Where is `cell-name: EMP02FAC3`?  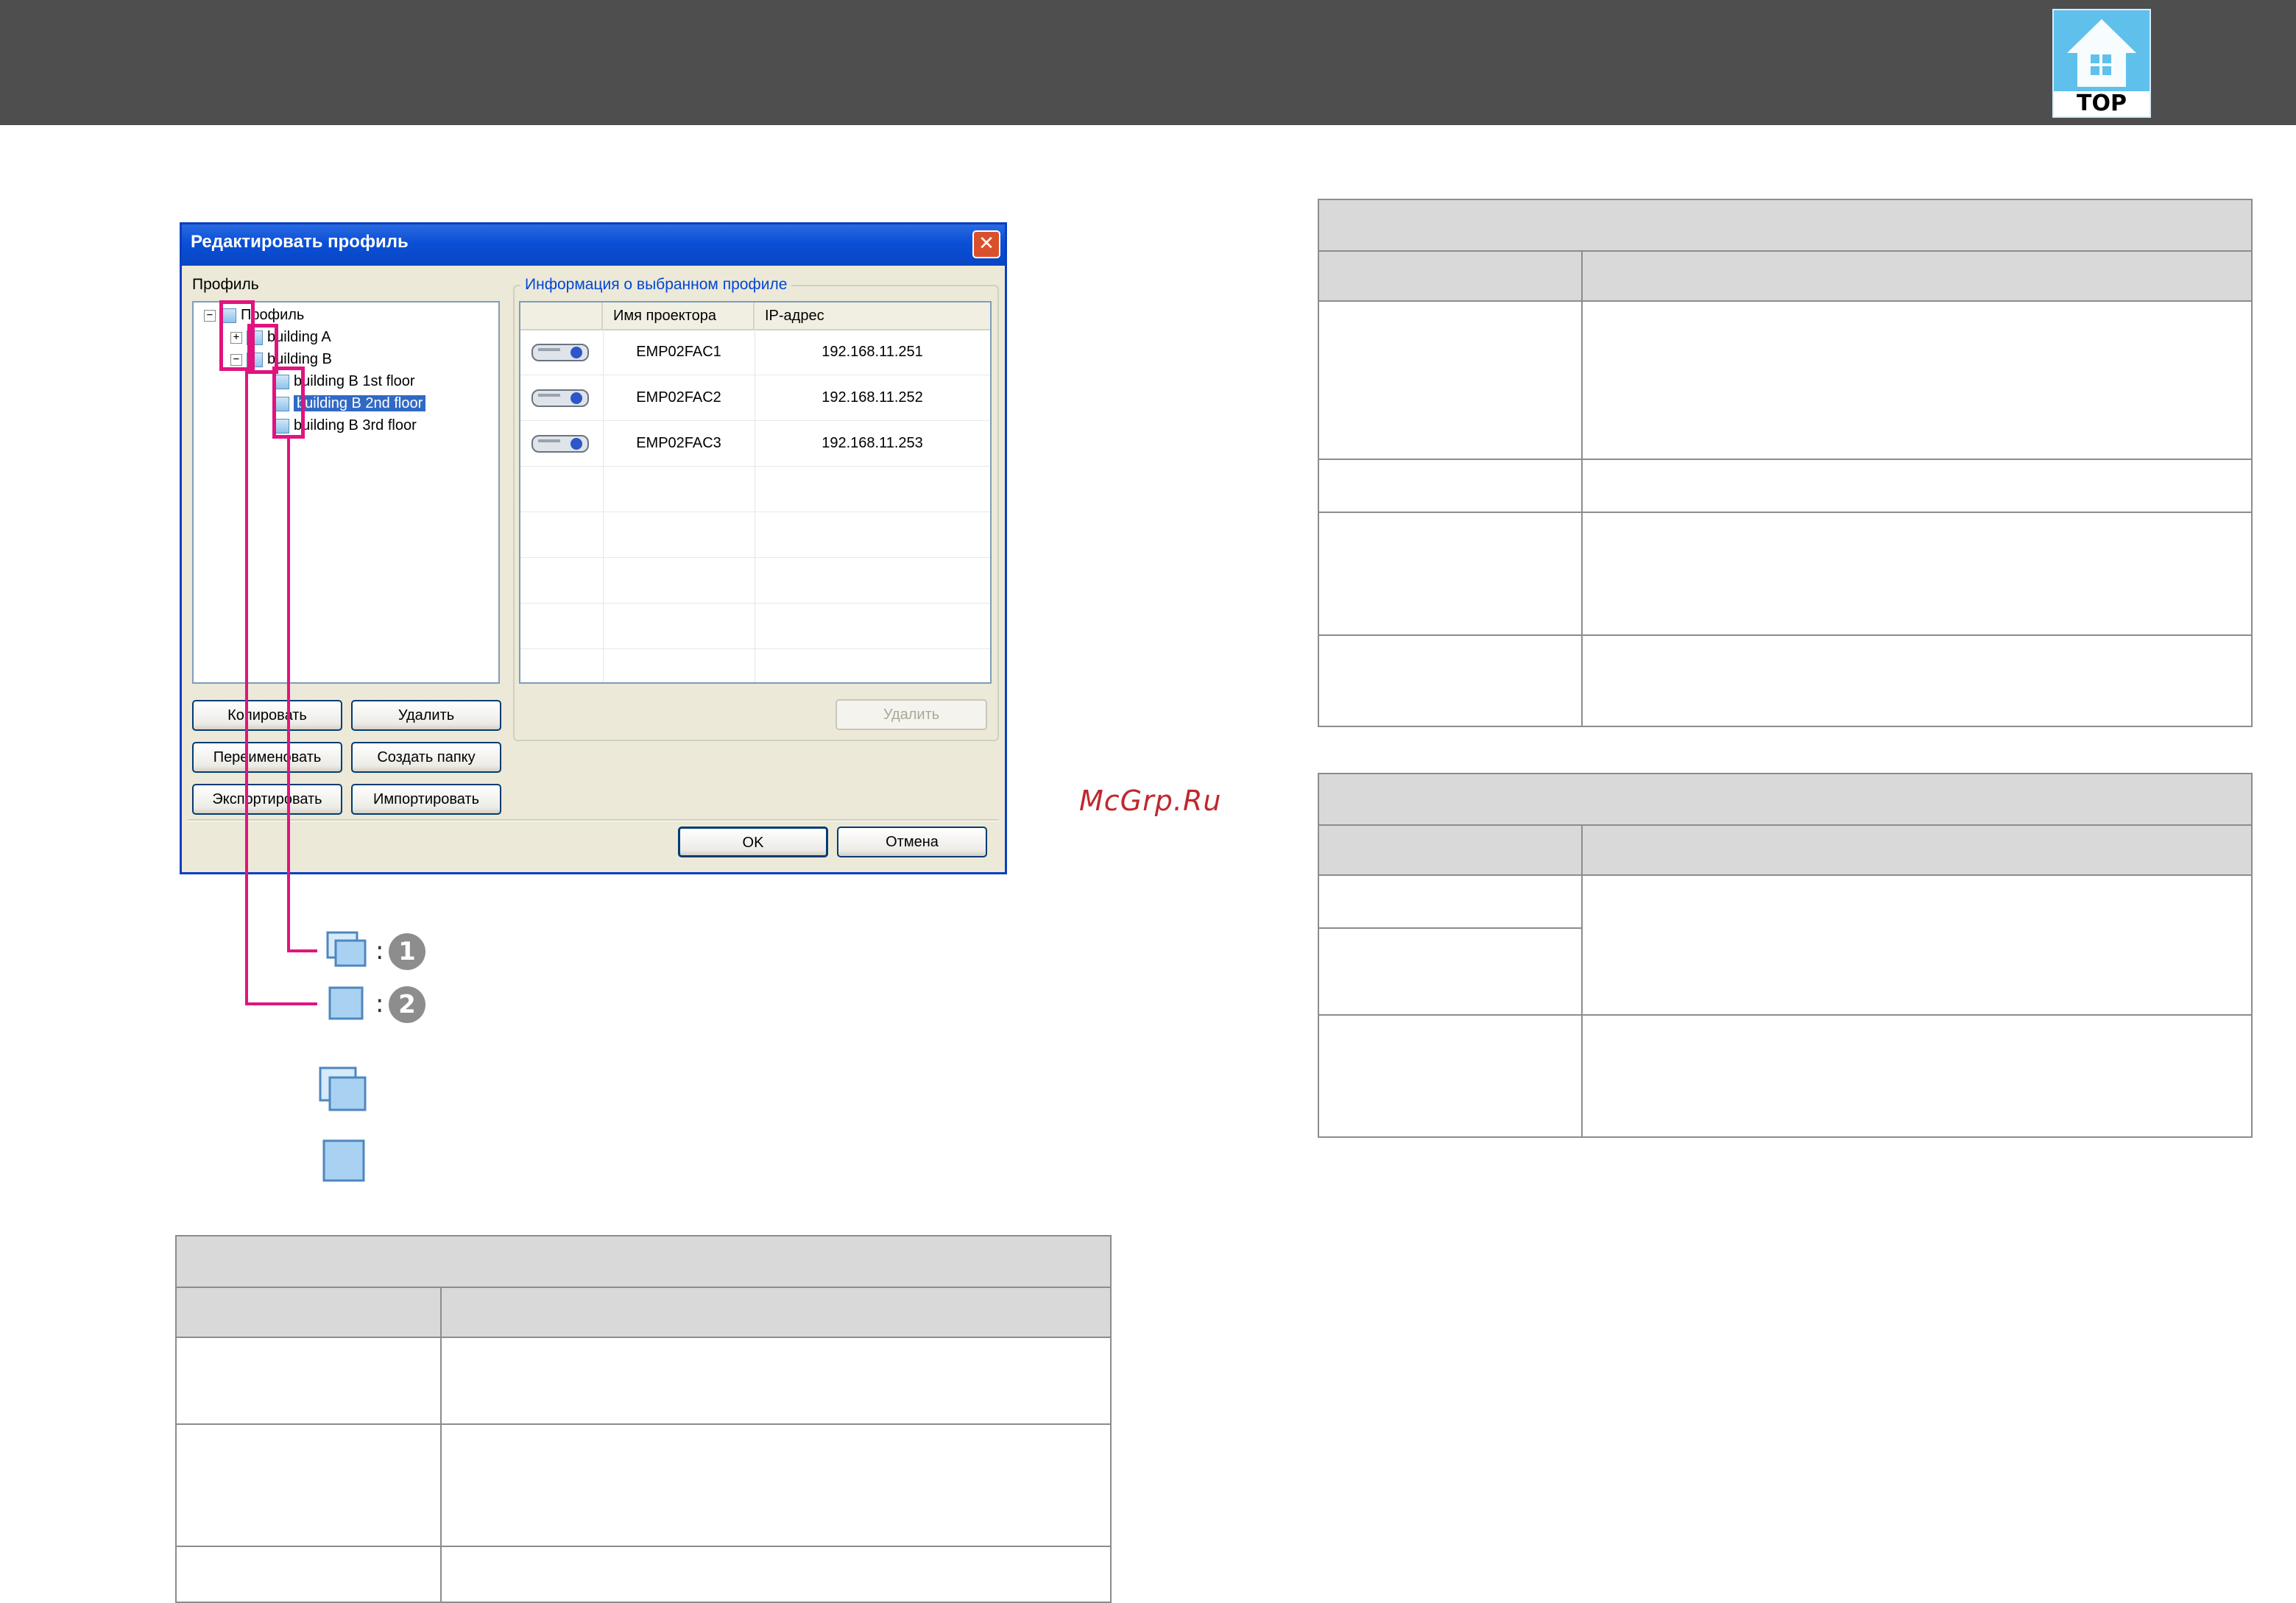 cell-name: EMP02FAC3 is located at coordinates (679, 443).